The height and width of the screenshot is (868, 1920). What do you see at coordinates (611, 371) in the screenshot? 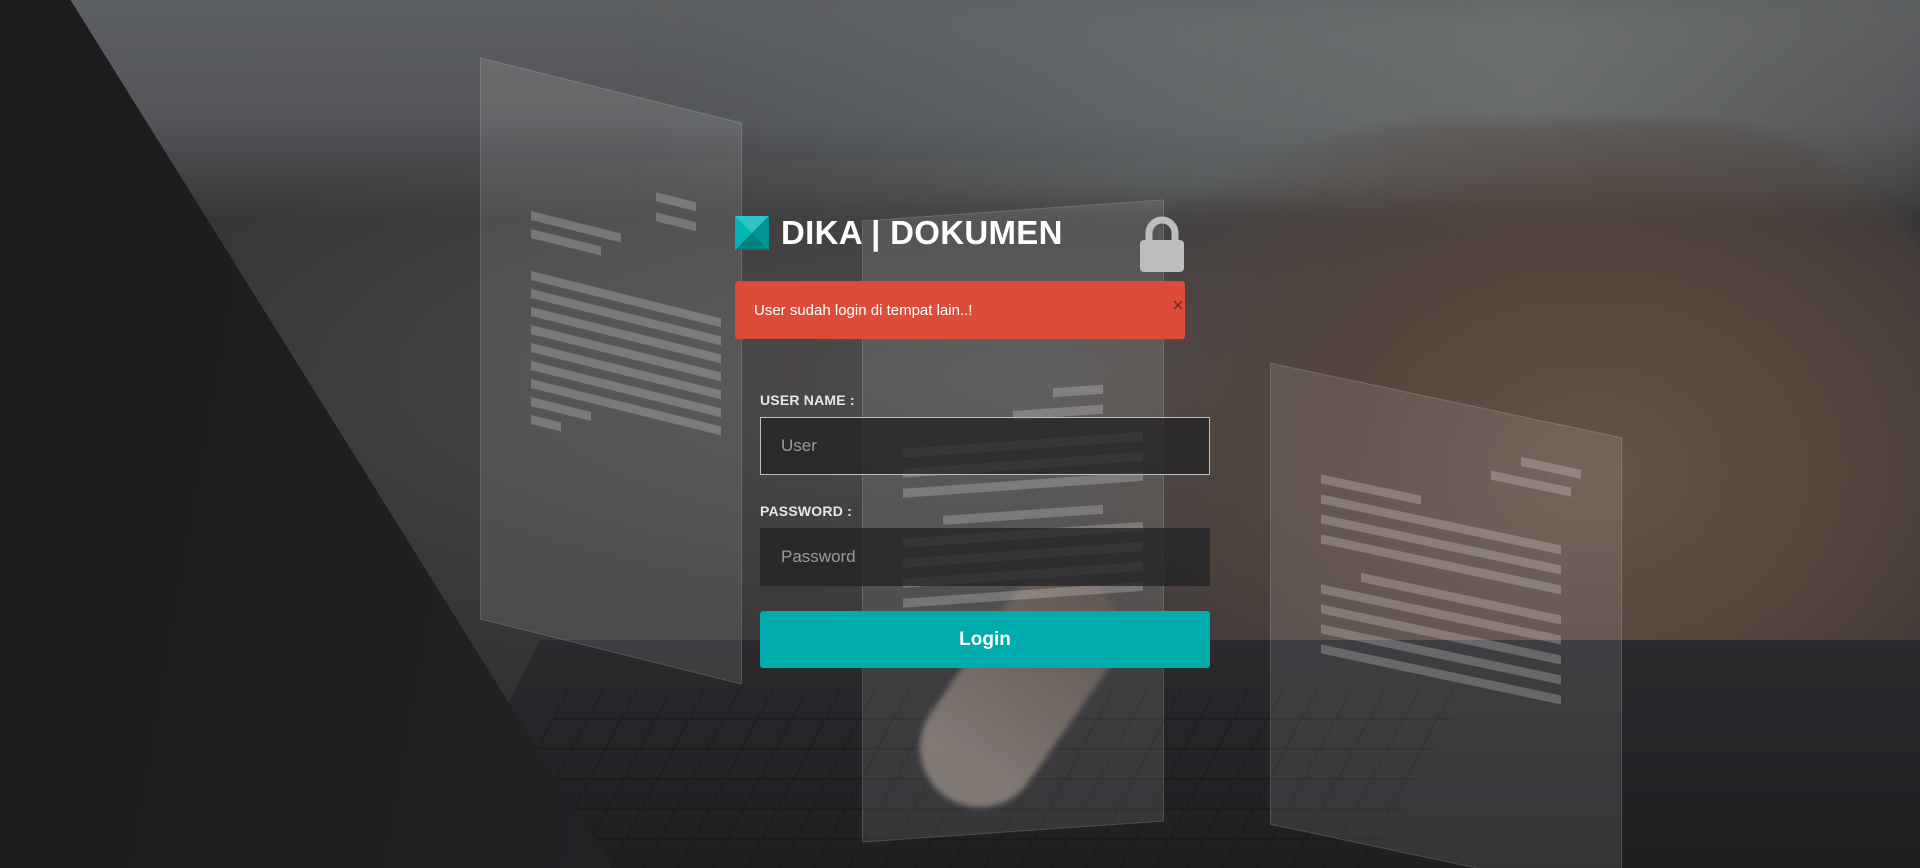
I see `decor-document-left` at bounding box center [611, 371].